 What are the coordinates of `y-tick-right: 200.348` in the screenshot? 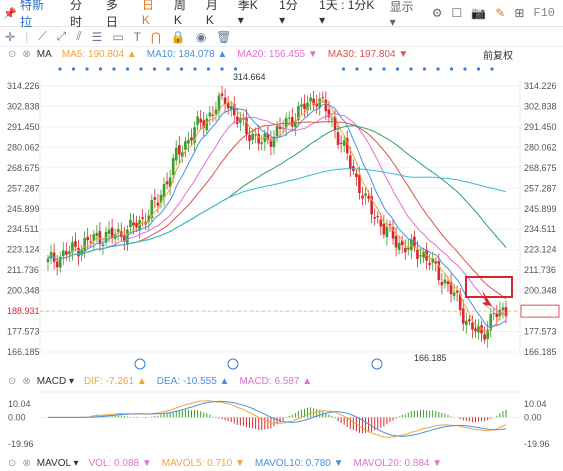 It's located at (540, 291).